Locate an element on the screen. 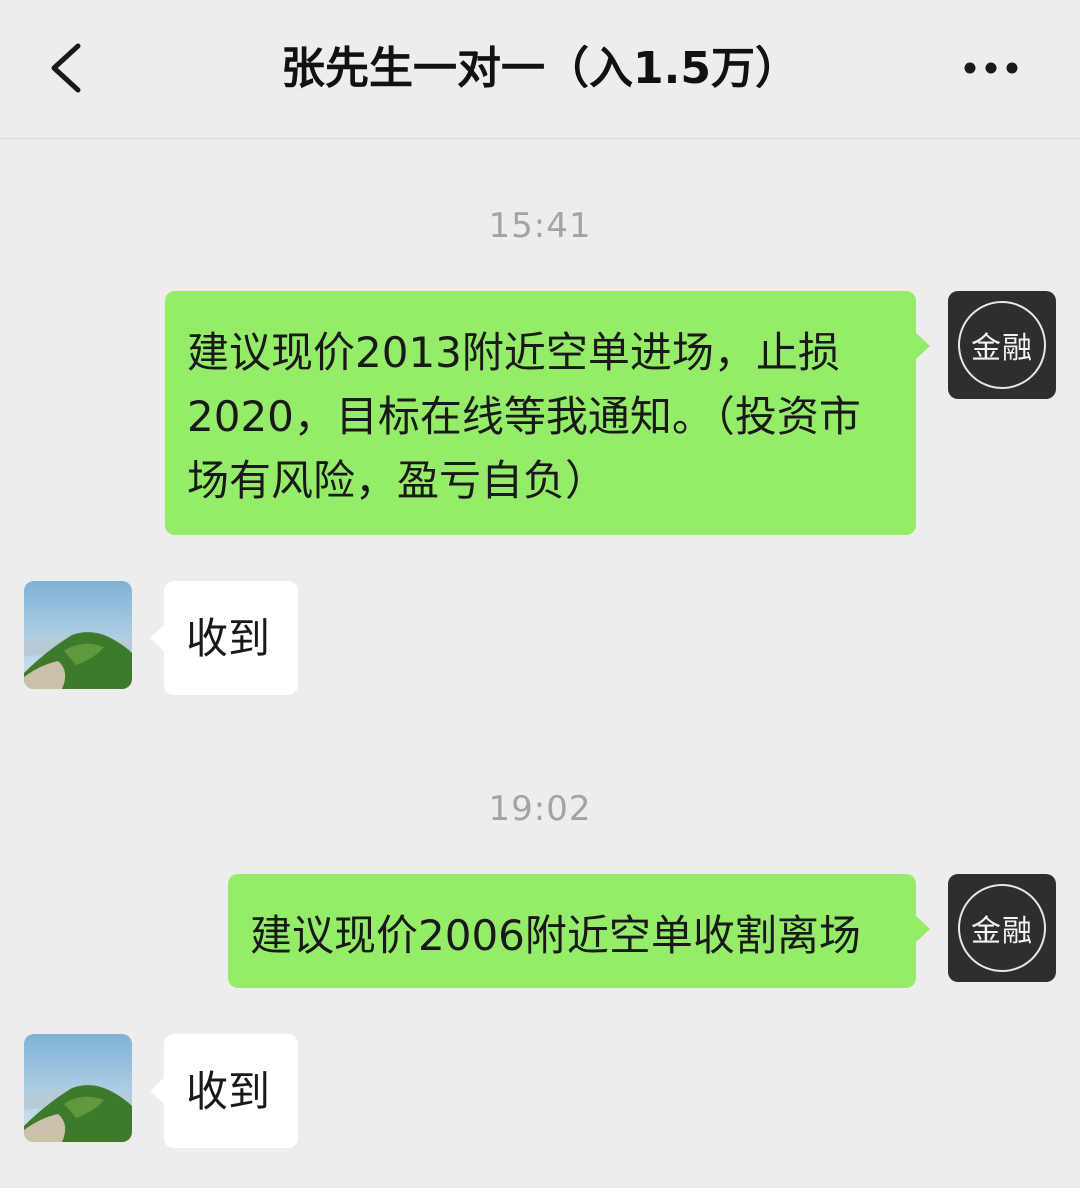  chevron-left-icon is located at coordinates (66, 68).